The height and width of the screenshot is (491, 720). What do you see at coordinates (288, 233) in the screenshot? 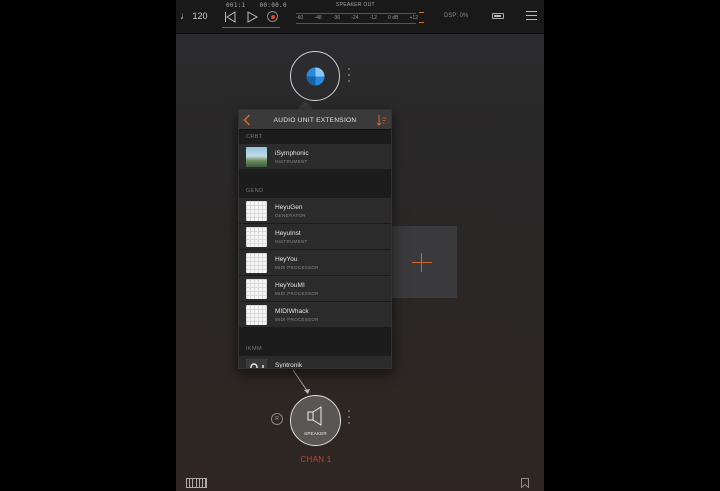
I see `plugin-name: HeyuInst` at bounding box center [288, 233].